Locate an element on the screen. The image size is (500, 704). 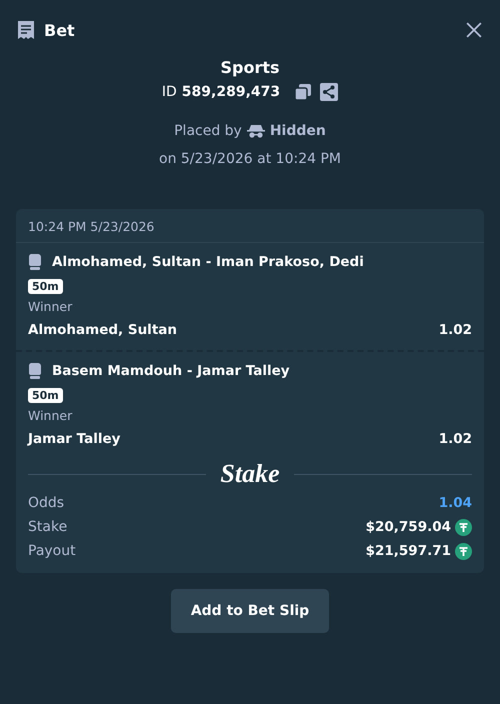
selection-name: Almohamed, Sultan is located at coordinates (102, 330).